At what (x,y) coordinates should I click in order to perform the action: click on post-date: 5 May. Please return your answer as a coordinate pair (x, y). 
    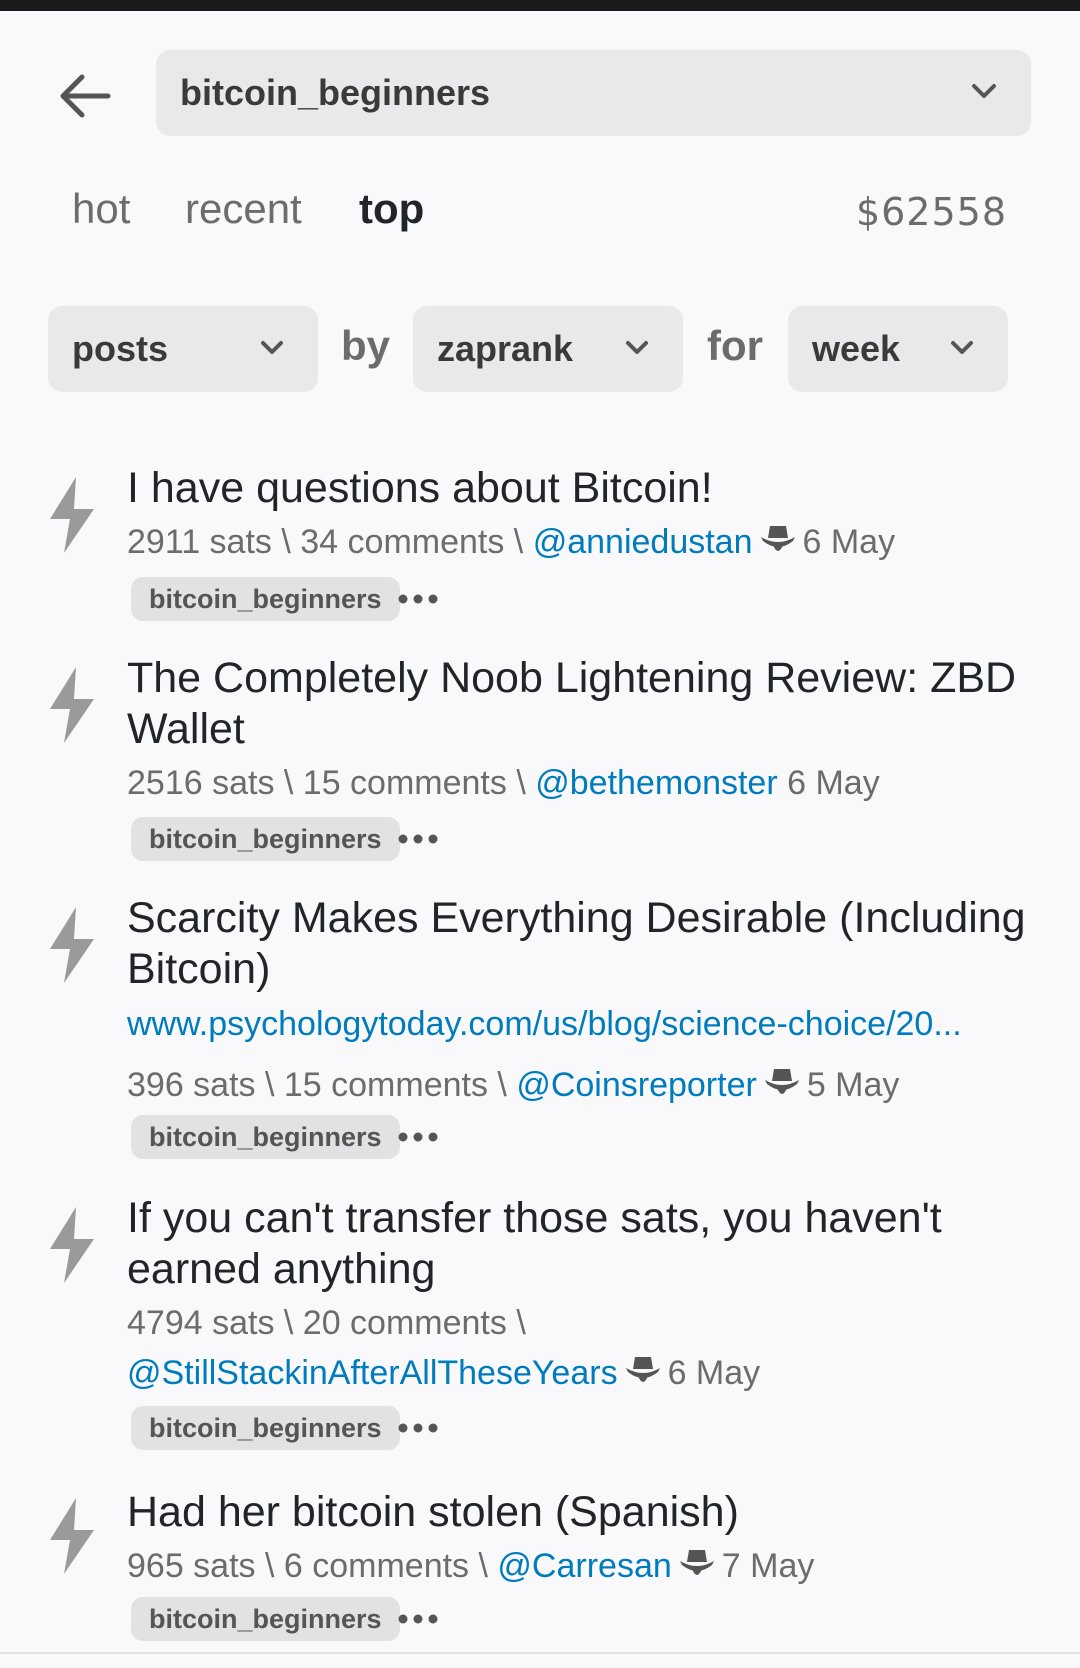
    Looking at the image, I should click on (853, 1085).